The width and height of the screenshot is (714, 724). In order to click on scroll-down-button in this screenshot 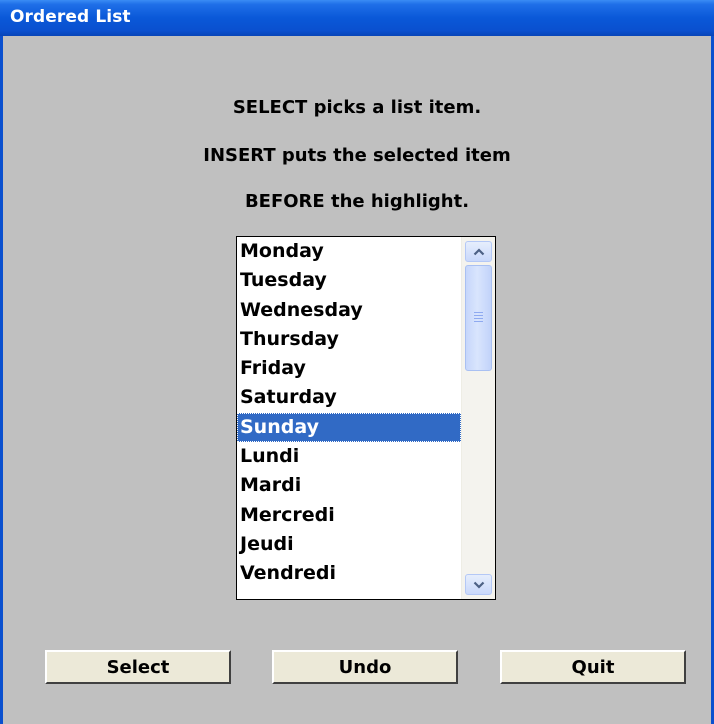, I will do `click(478, 584)`.